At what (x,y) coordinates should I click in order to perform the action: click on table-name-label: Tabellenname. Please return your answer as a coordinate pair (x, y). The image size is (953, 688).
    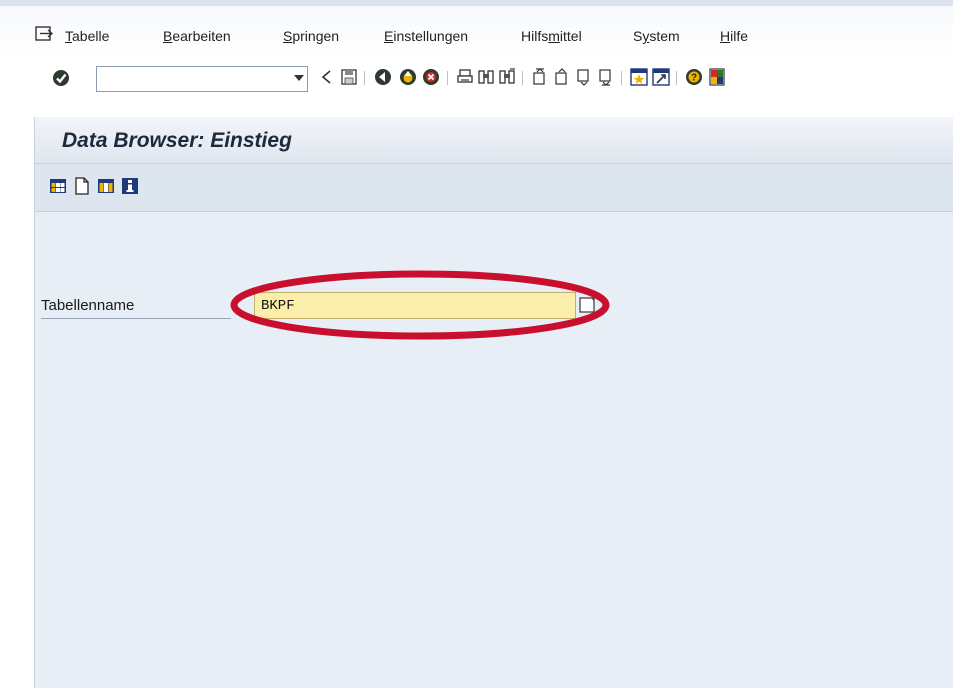
    Looking at the image, I should click on (136, 307).